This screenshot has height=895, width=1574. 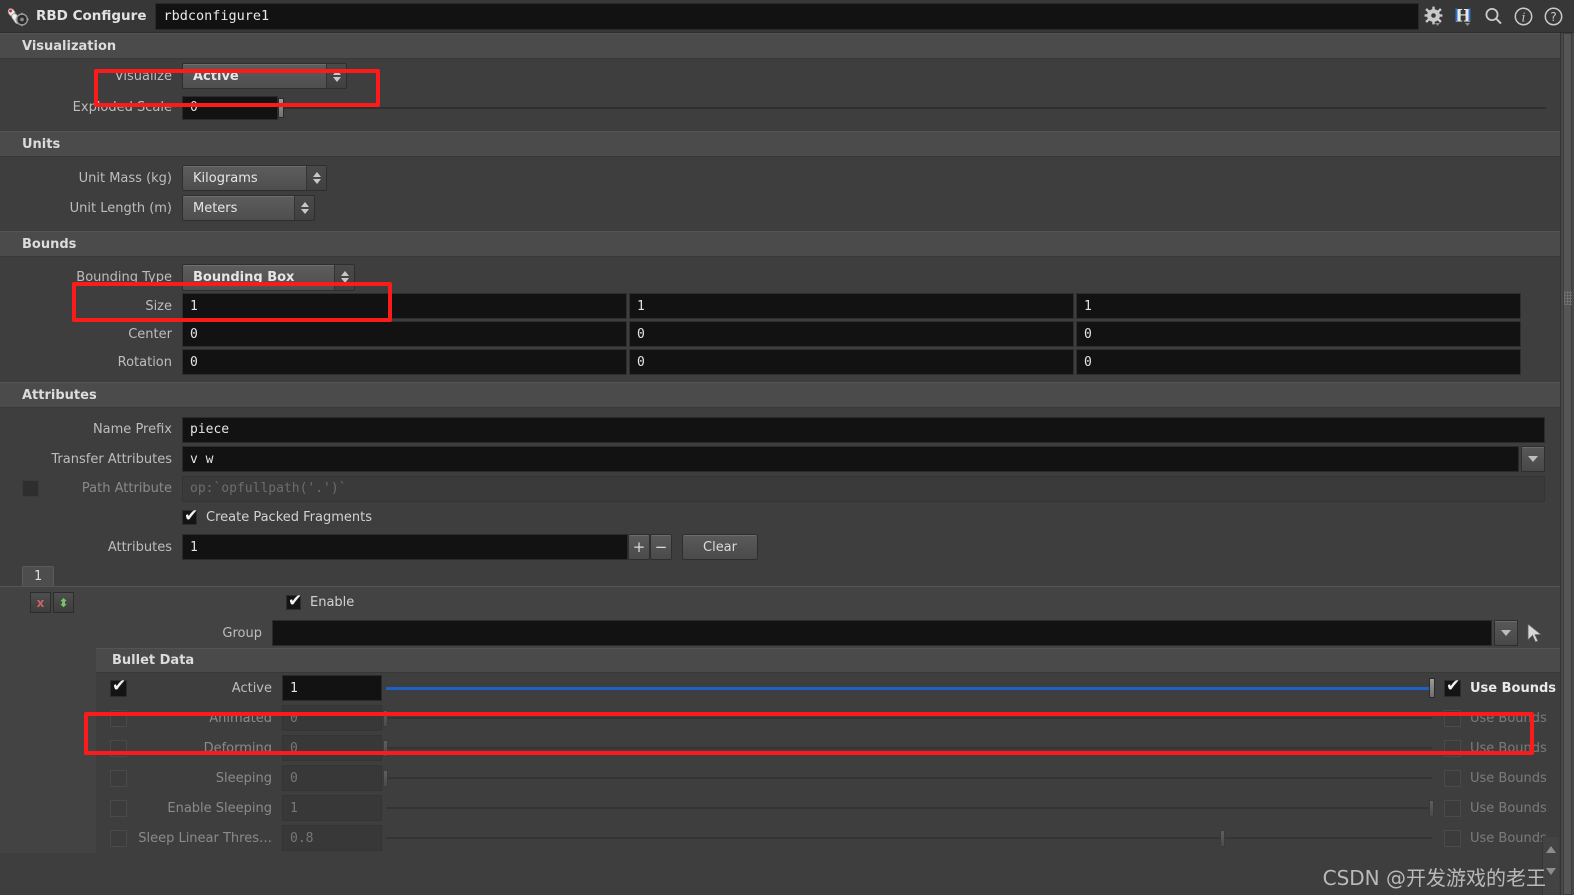 I want to click on use-bounds-checkbox: ✔, so click(x=1452, y=687).